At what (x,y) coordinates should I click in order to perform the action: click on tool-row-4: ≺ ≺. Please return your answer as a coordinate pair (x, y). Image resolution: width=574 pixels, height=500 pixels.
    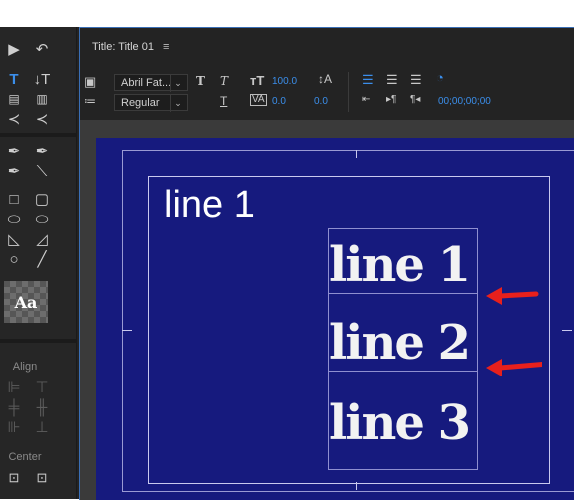
    Looking at the image, I should click on (36, 119).